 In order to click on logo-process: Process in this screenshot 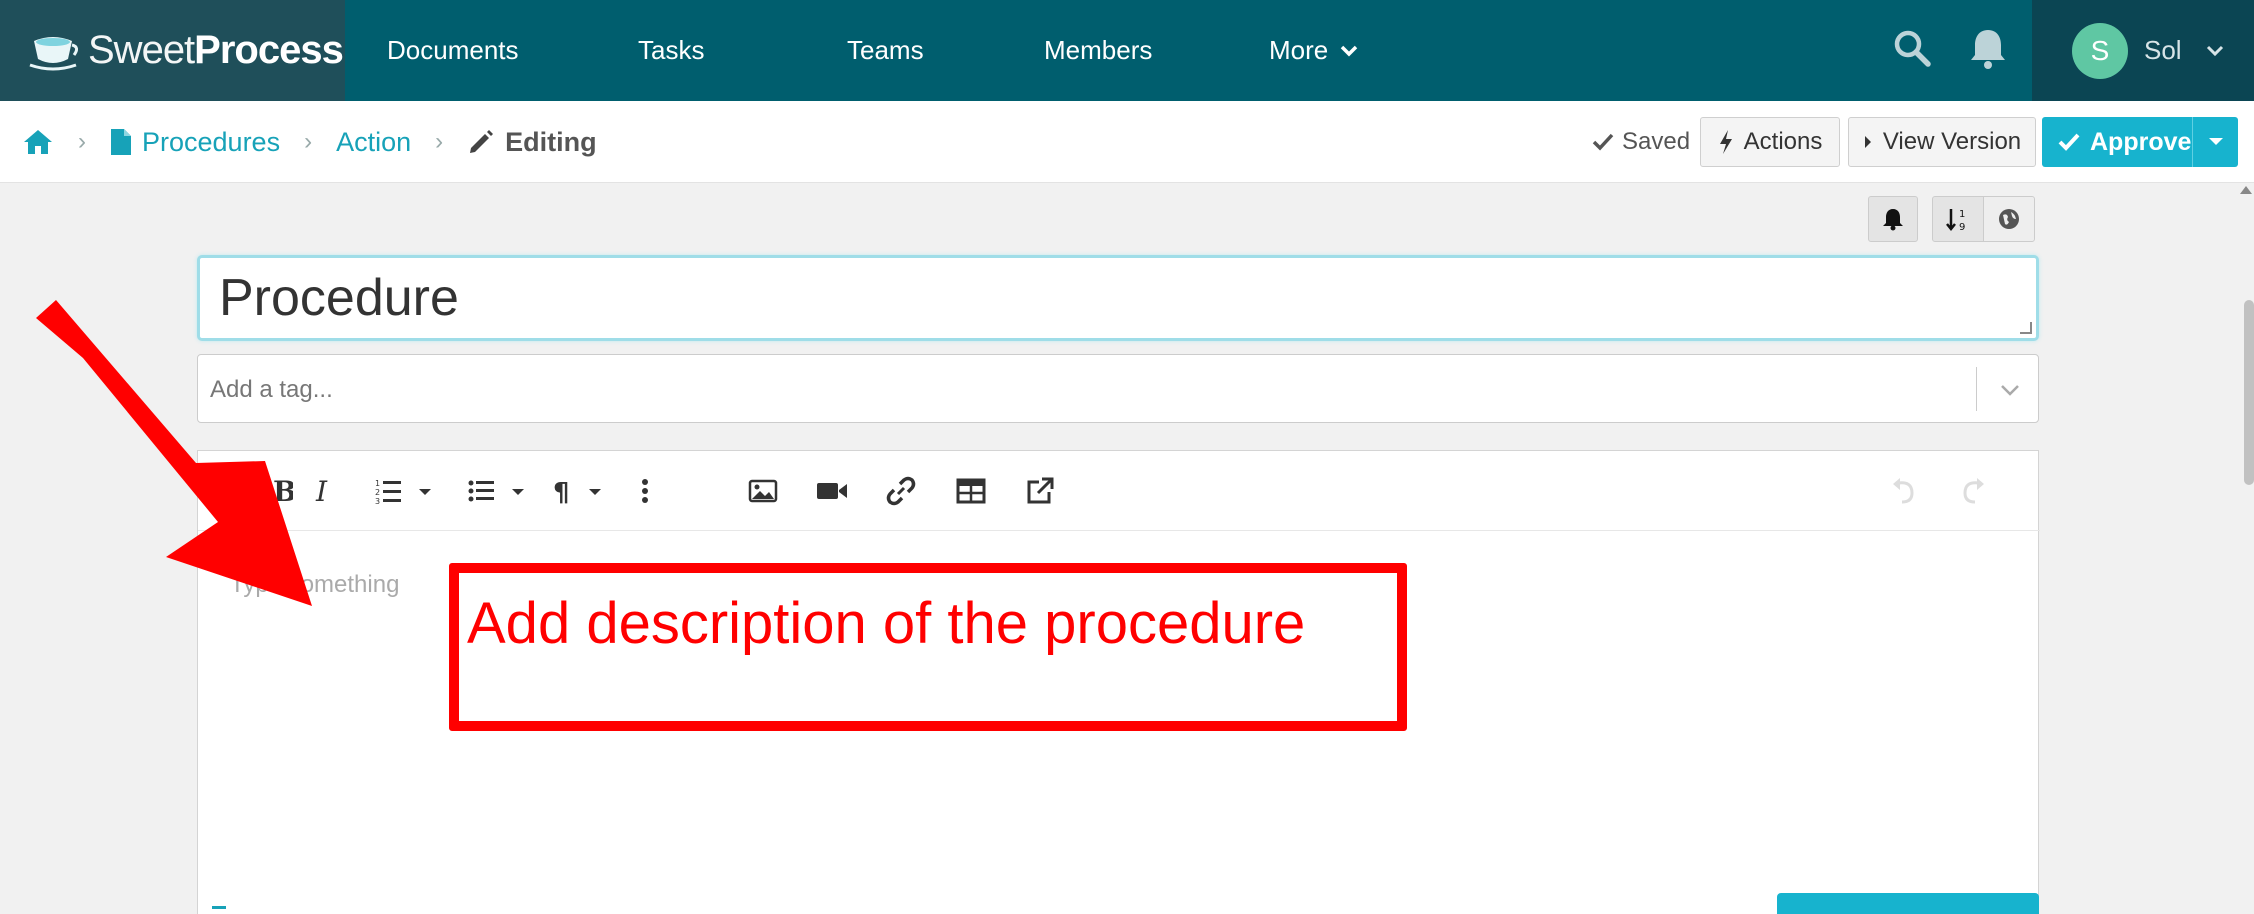, I will do `click(269, 50)`.